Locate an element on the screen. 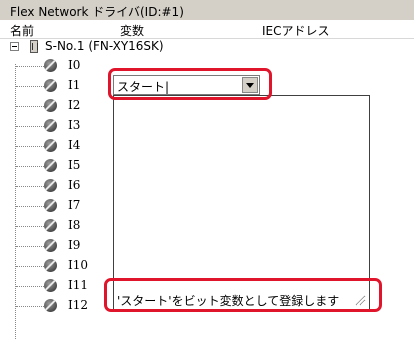  panel-titlebar: Flex Network ドライバ(ID:#1) is located at coordinates (207, 10).